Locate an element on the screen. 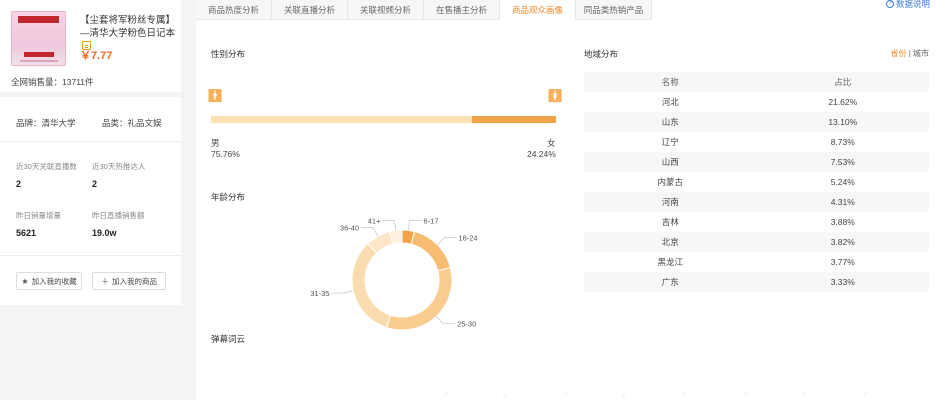 The width and height of the screenshot is (950, 400). add-favorite-button: ★ 加入我的收藏 is located at coordinates (49, 281).